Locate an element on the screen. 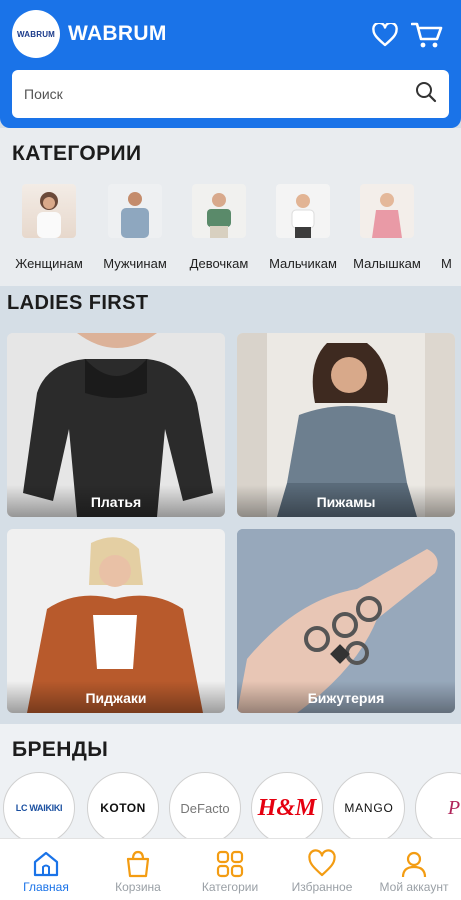 The image size is (461, 900). brand-logo-text: H&M is located at coordinates (287, 807).